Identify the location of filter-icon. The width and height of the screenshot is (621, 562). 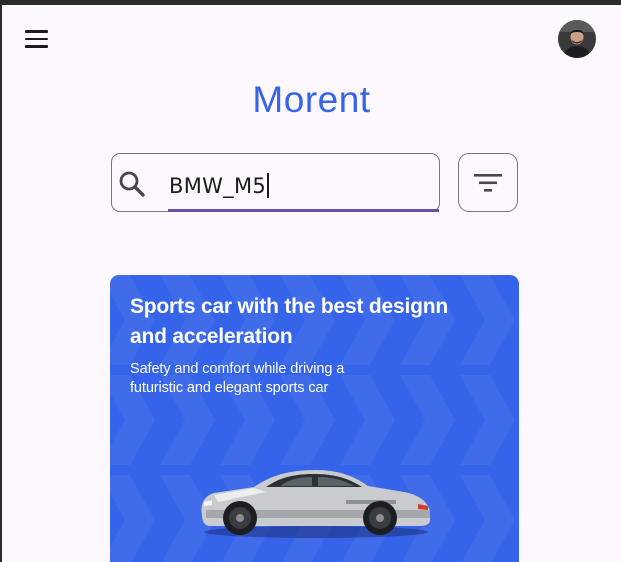
(488, 182).